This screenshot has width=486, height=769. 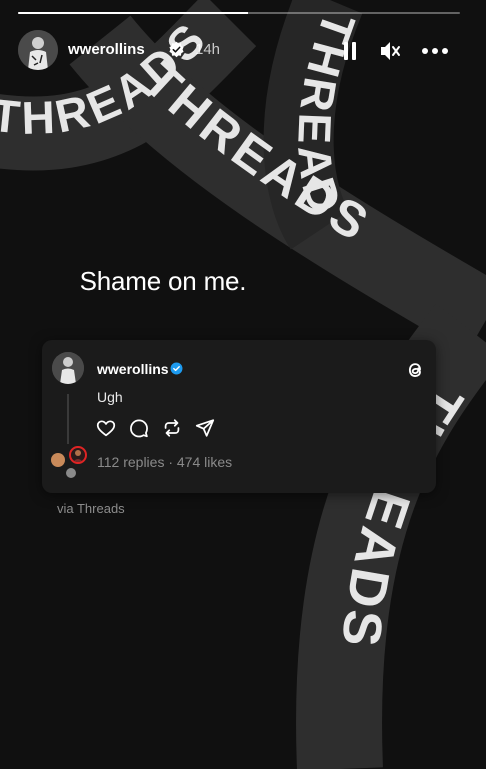 I want to click on more-icon, so click(x=435, y=51).